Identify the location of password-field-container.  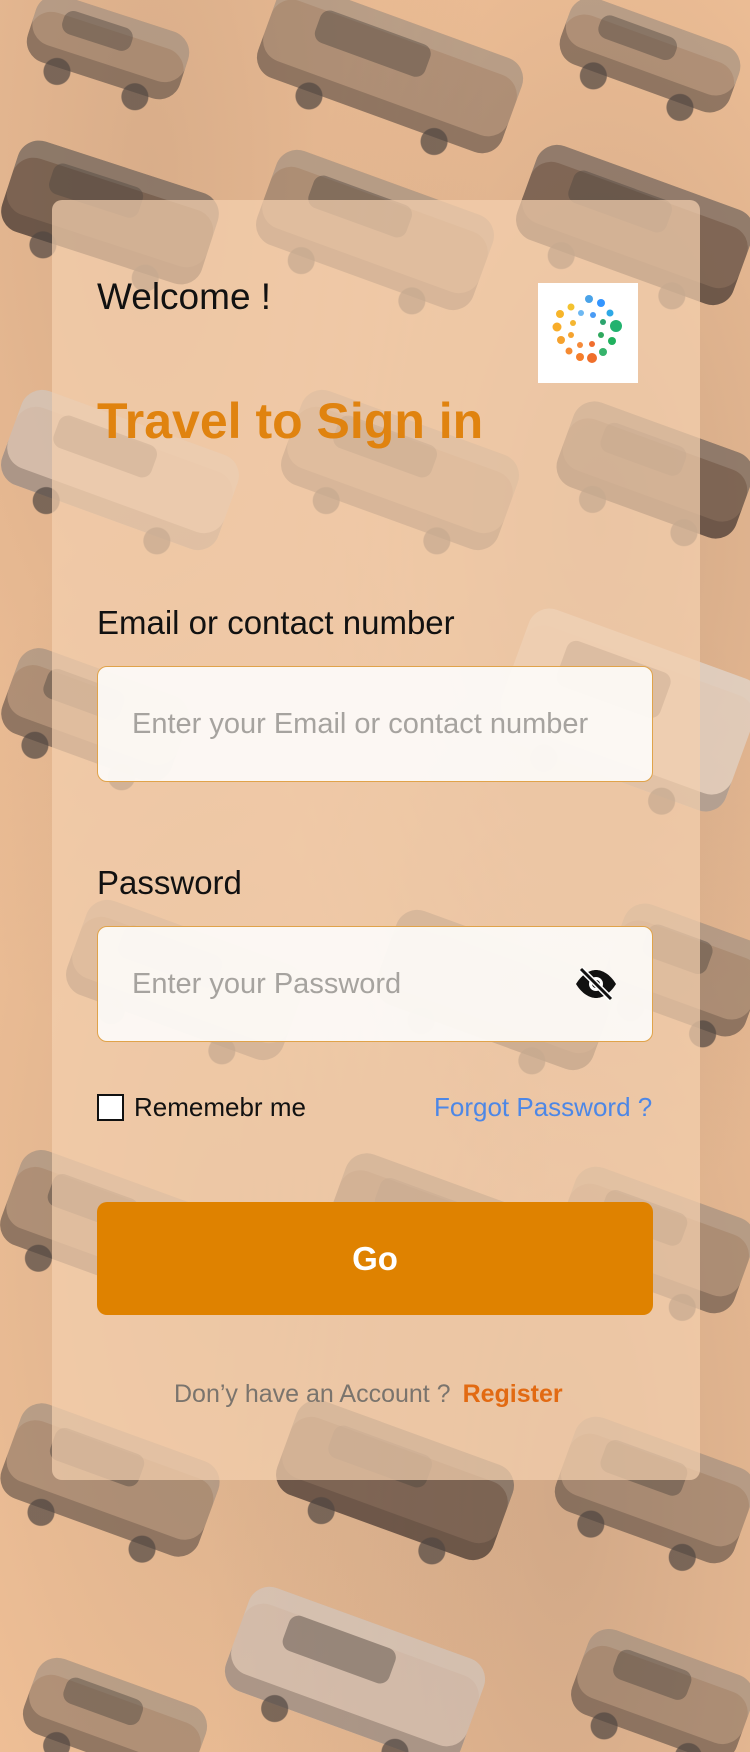
(375, 984).